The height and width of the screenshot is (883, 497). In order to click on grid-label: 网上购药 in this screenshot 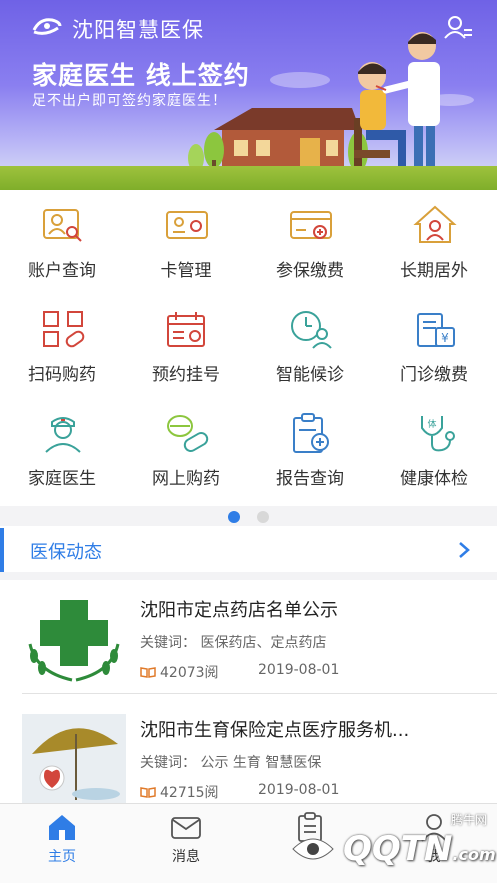, I will do `click(186, 479)`.